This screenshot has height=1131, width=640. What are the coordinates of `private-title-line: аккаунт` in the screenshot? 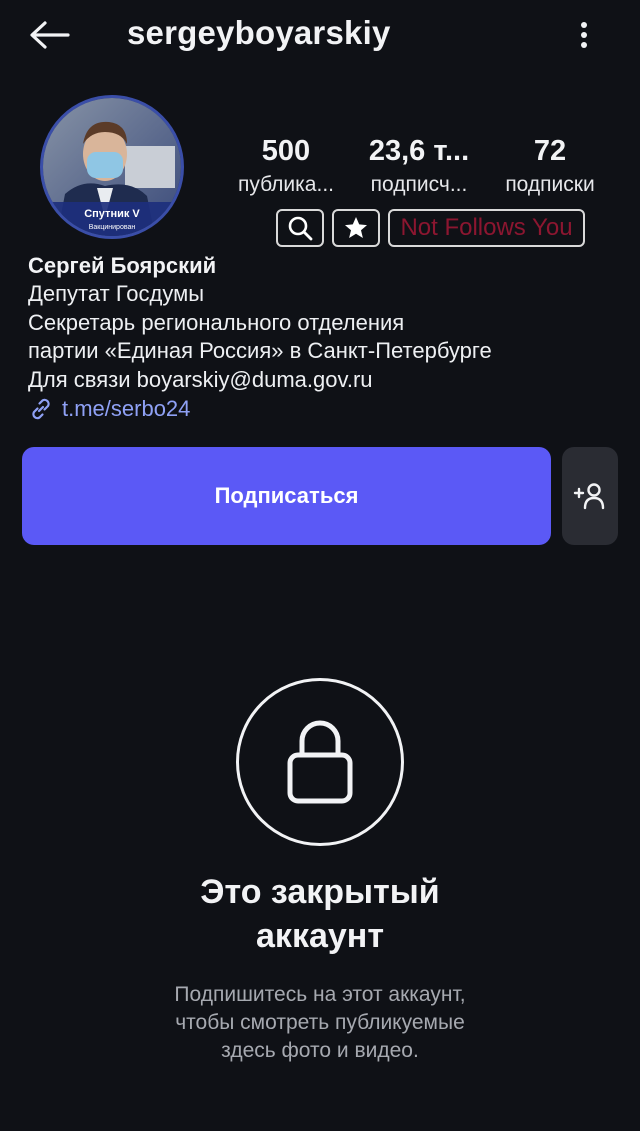 It's located at (320, 936).